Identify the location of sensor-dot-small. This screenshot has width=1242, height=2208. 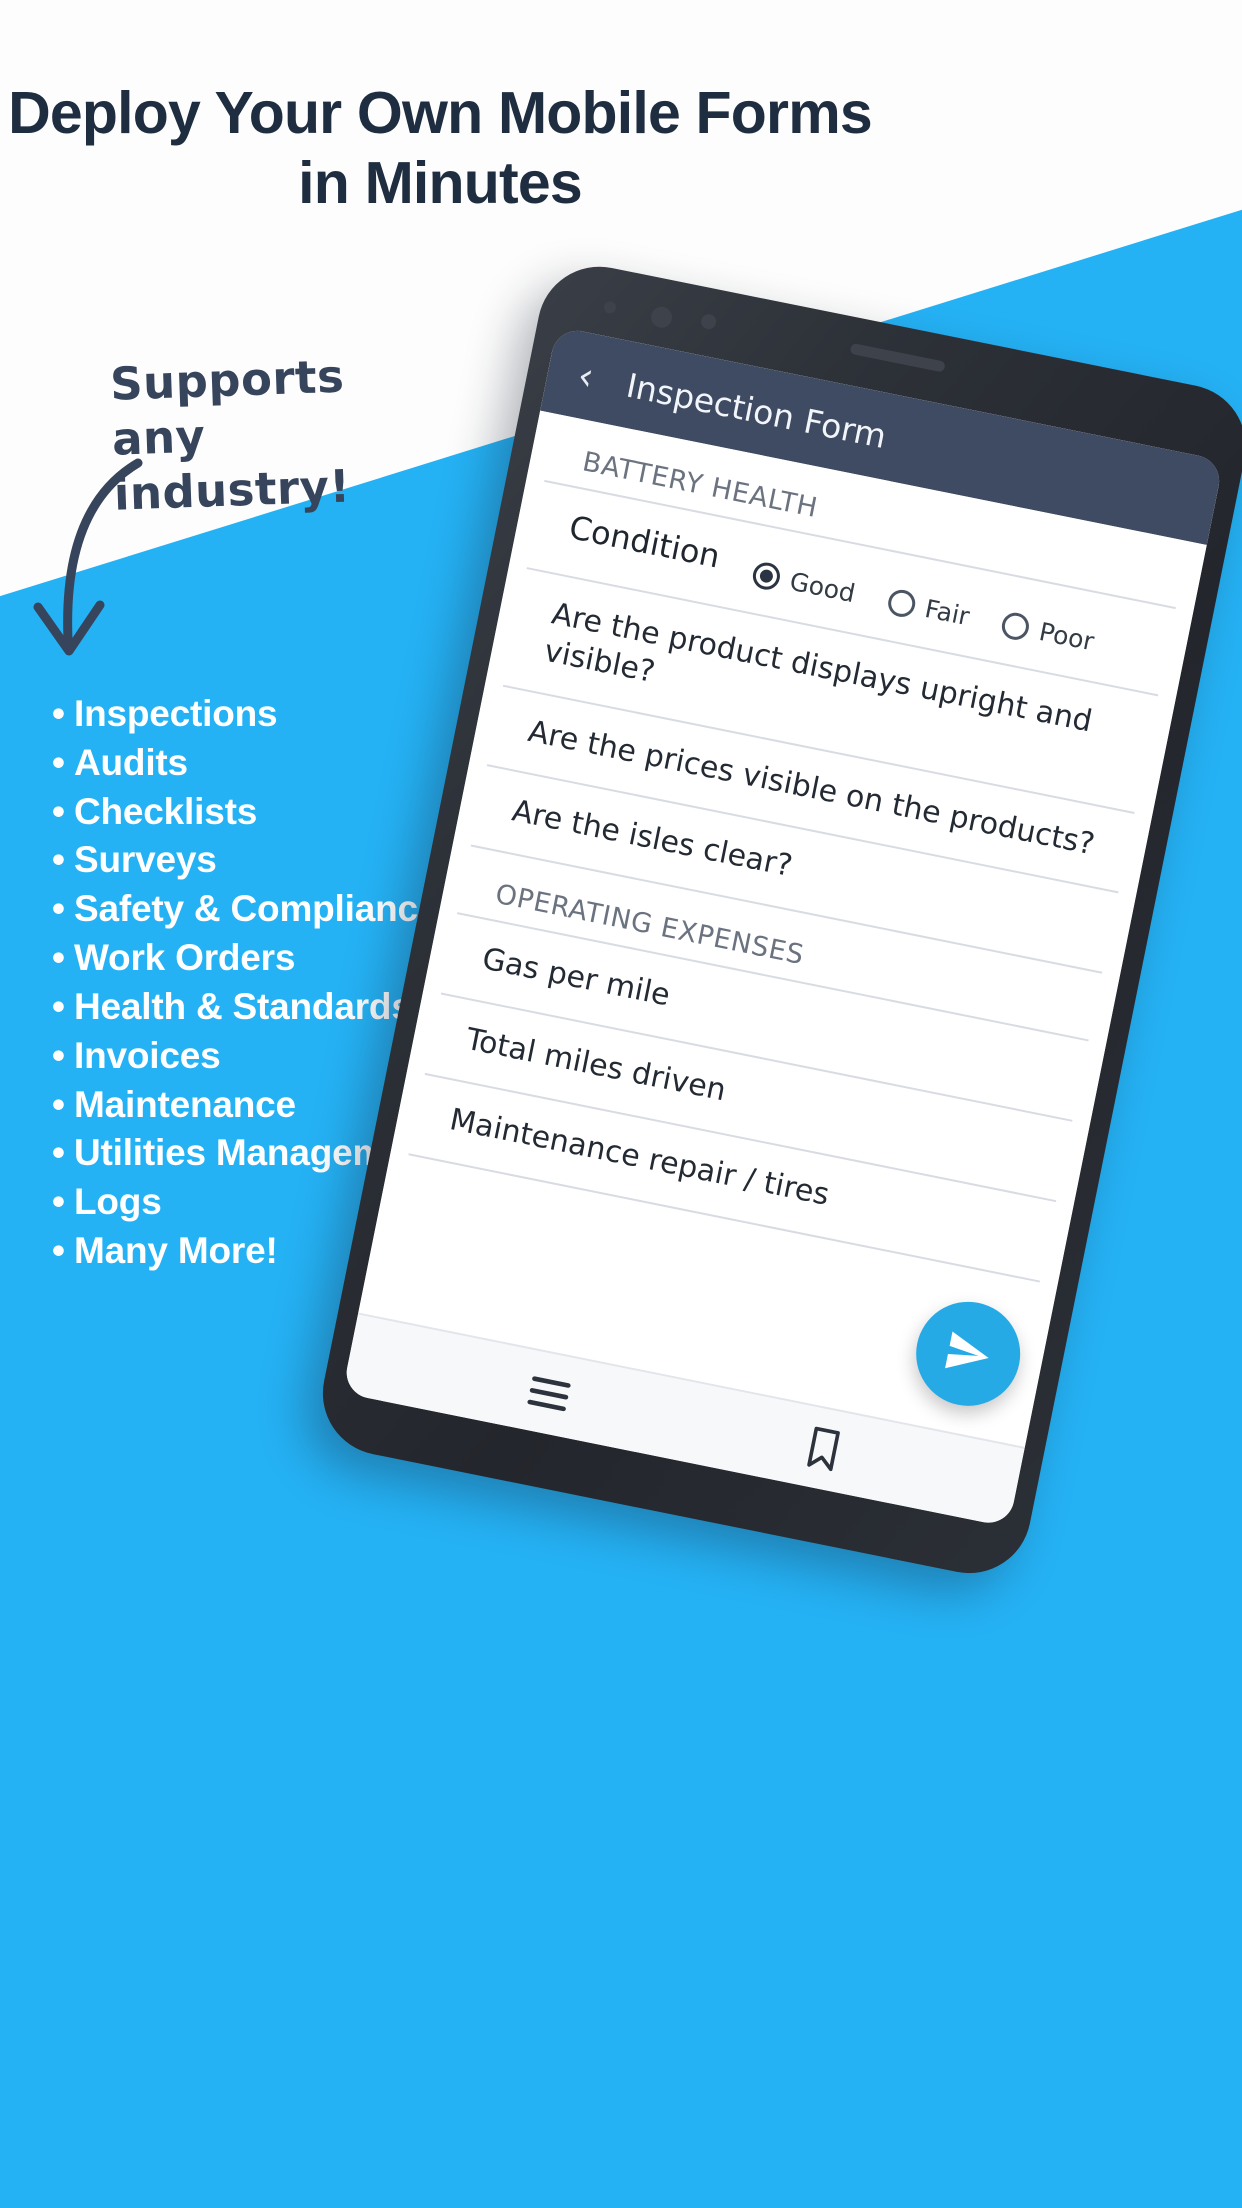
(610, 307).